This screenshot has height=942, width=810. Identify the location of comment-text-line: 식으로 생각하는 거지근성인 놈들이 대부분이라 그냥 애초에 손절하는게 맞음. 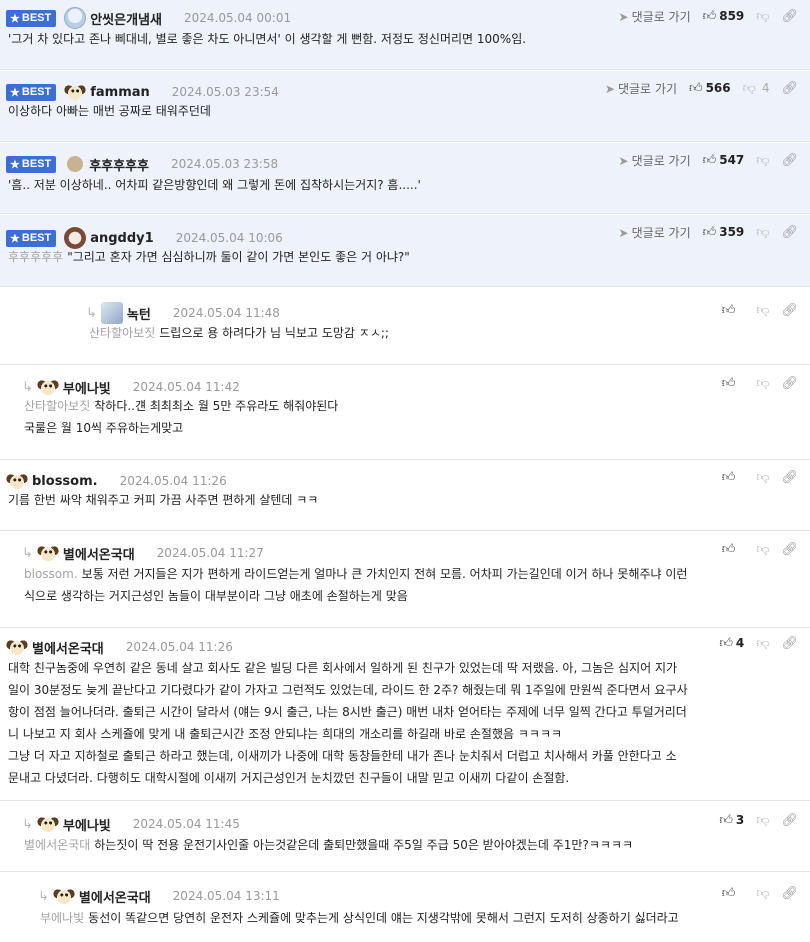
(408, 596).